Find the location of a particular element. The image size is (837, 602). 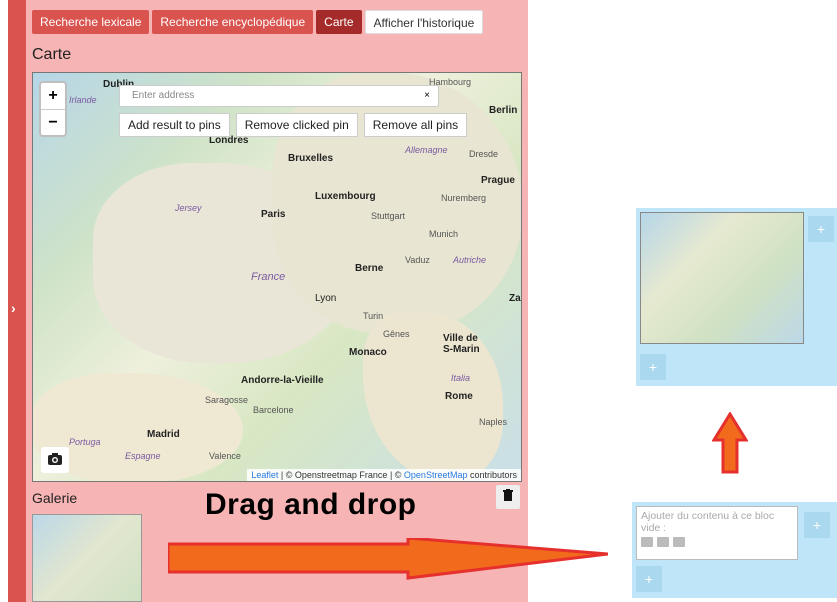

city-label: Naples is located at coordinates (493, 422).